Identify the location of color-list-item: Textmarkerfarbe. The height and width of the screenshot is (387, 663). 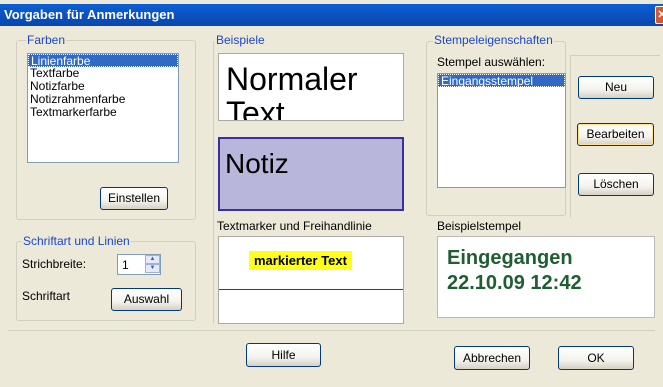
(103, 112).